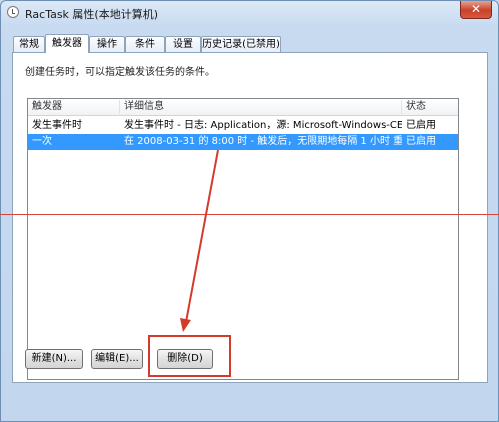  What do you see at coordinates (107, 44) in the screenshot?
I see `tab-actions: 操作` at bounding box center [107, 44].